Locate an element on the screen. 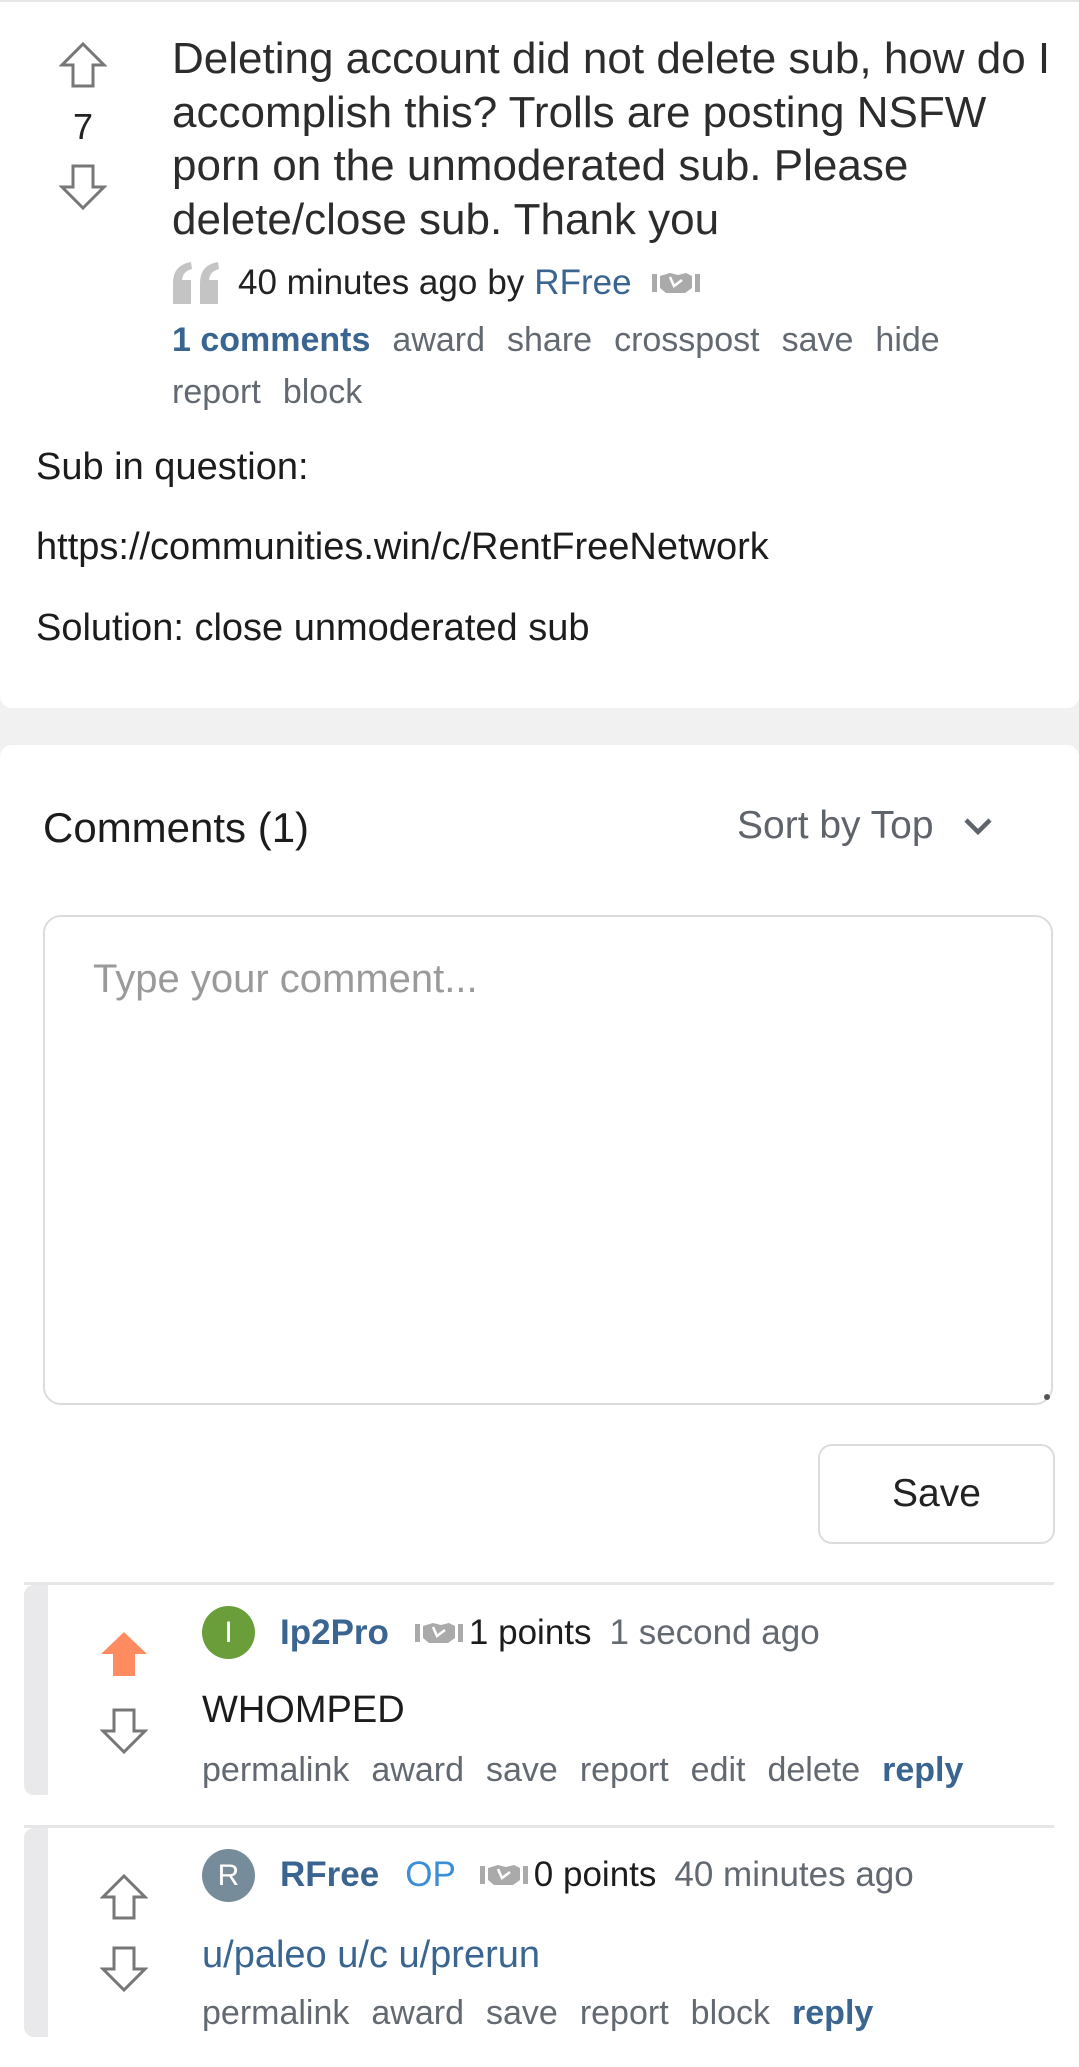 This screenshot has height=2067, width=1079. hide-link: hide is located at coordinates (907, 340).